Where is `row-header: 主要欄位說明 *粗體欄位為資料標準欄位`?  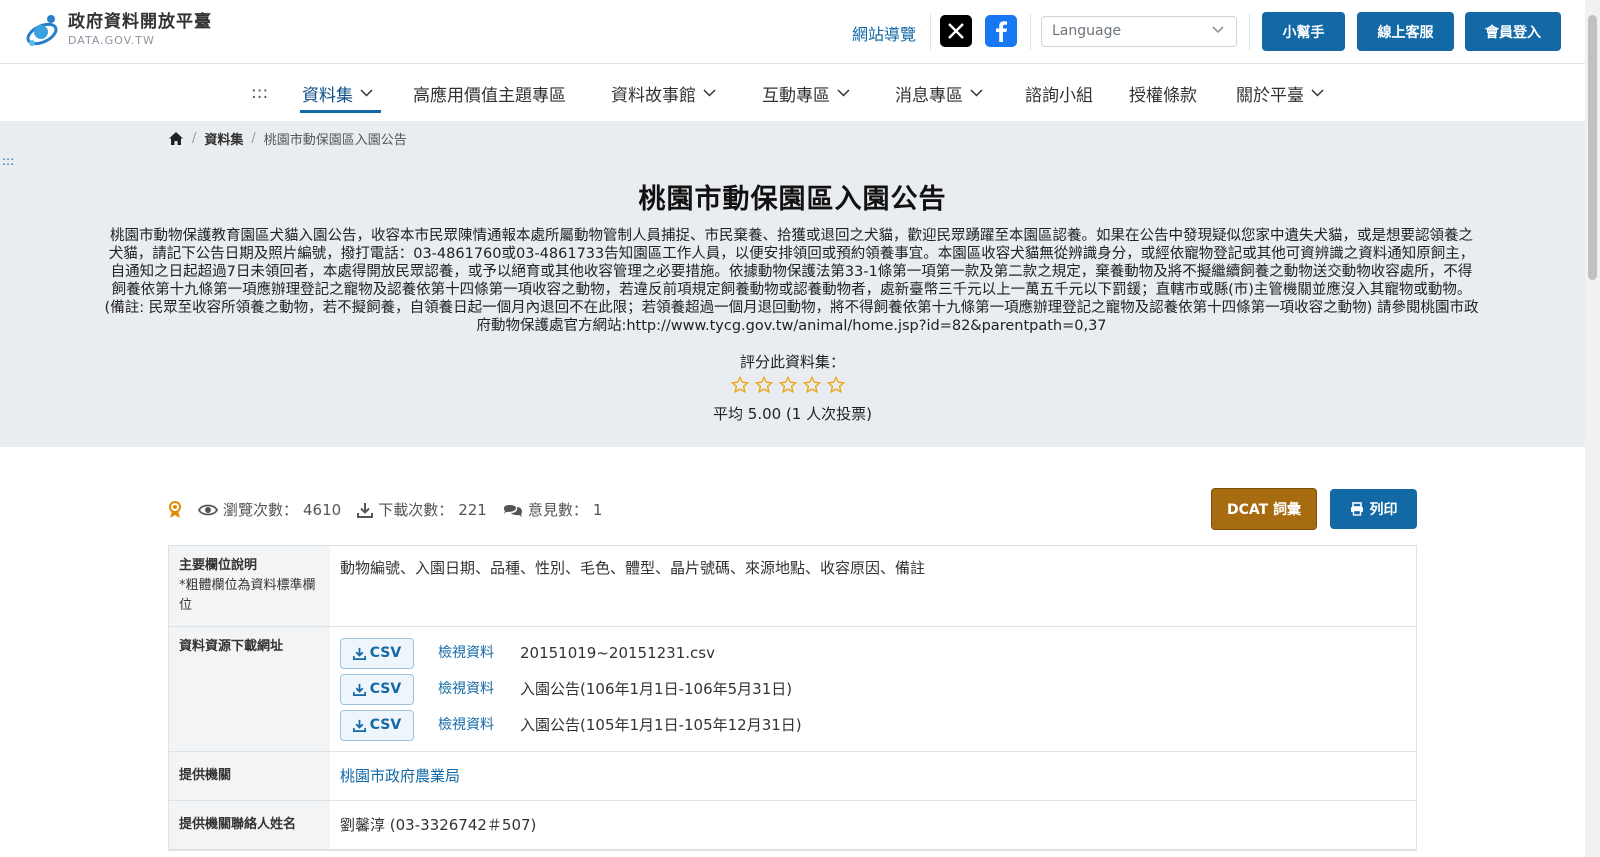 row-header: 主要欄位說明 *粗體欄位為資料標準欄位 is located at coordinates (249, 586).